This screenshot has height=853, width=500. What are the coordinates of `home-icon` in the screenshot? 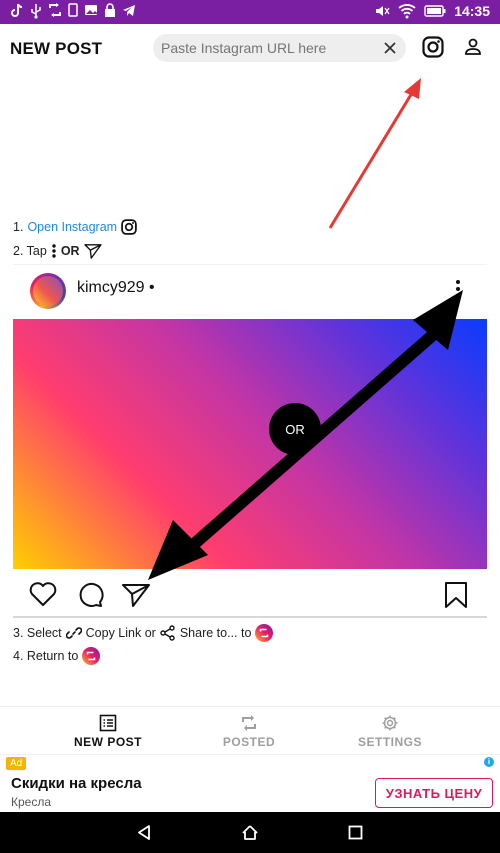 It's located at (250, 832).